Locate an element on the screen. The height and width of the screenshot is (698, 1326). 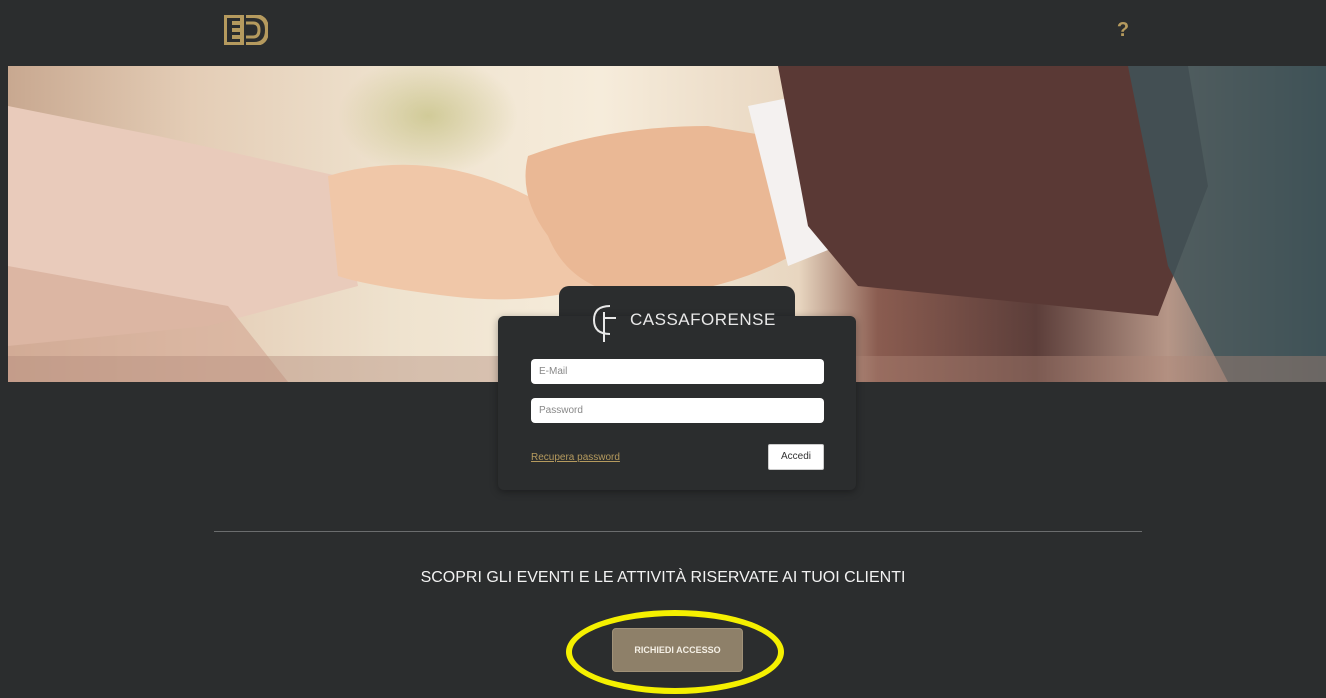
recover-password-link: Recupera password is located at coordinates (575, 457).